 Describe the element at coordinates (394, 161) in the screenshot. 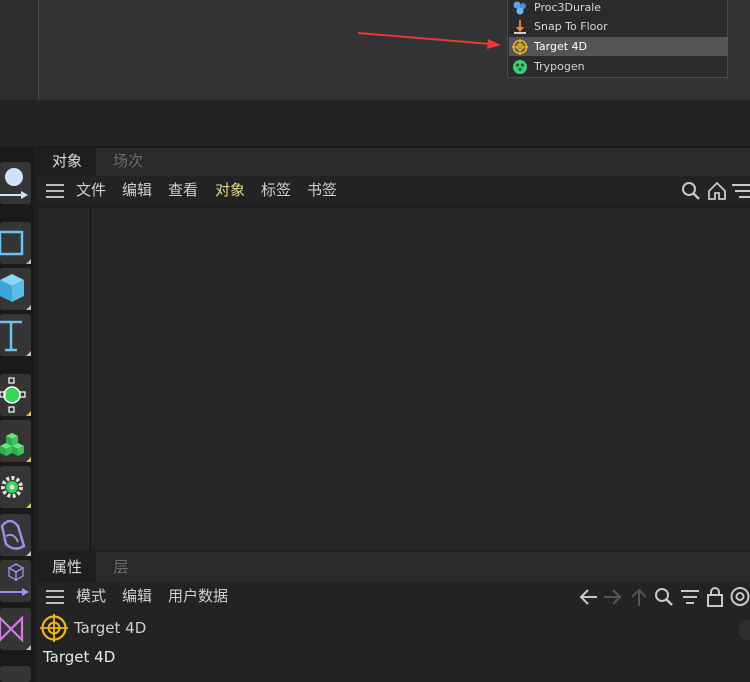

I see `object-panel-tabbar: 对象 场次` at that location.